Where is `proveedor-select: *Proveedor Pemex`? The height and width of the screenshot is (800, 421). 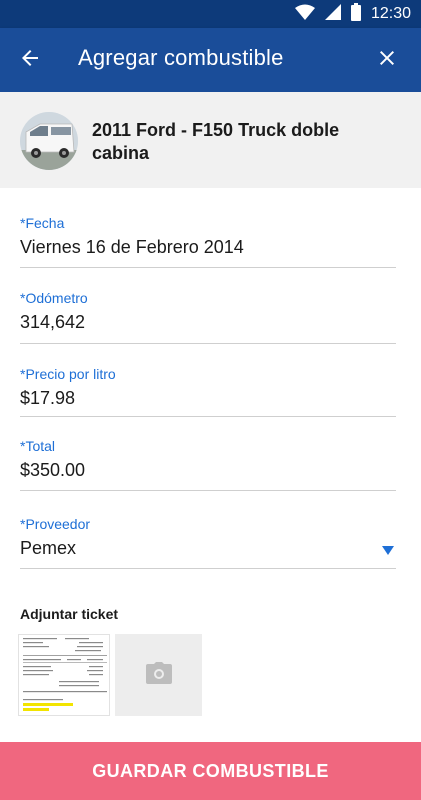 proveedor-select: *Proveedor Pemex is located at coordinates (208, 542).